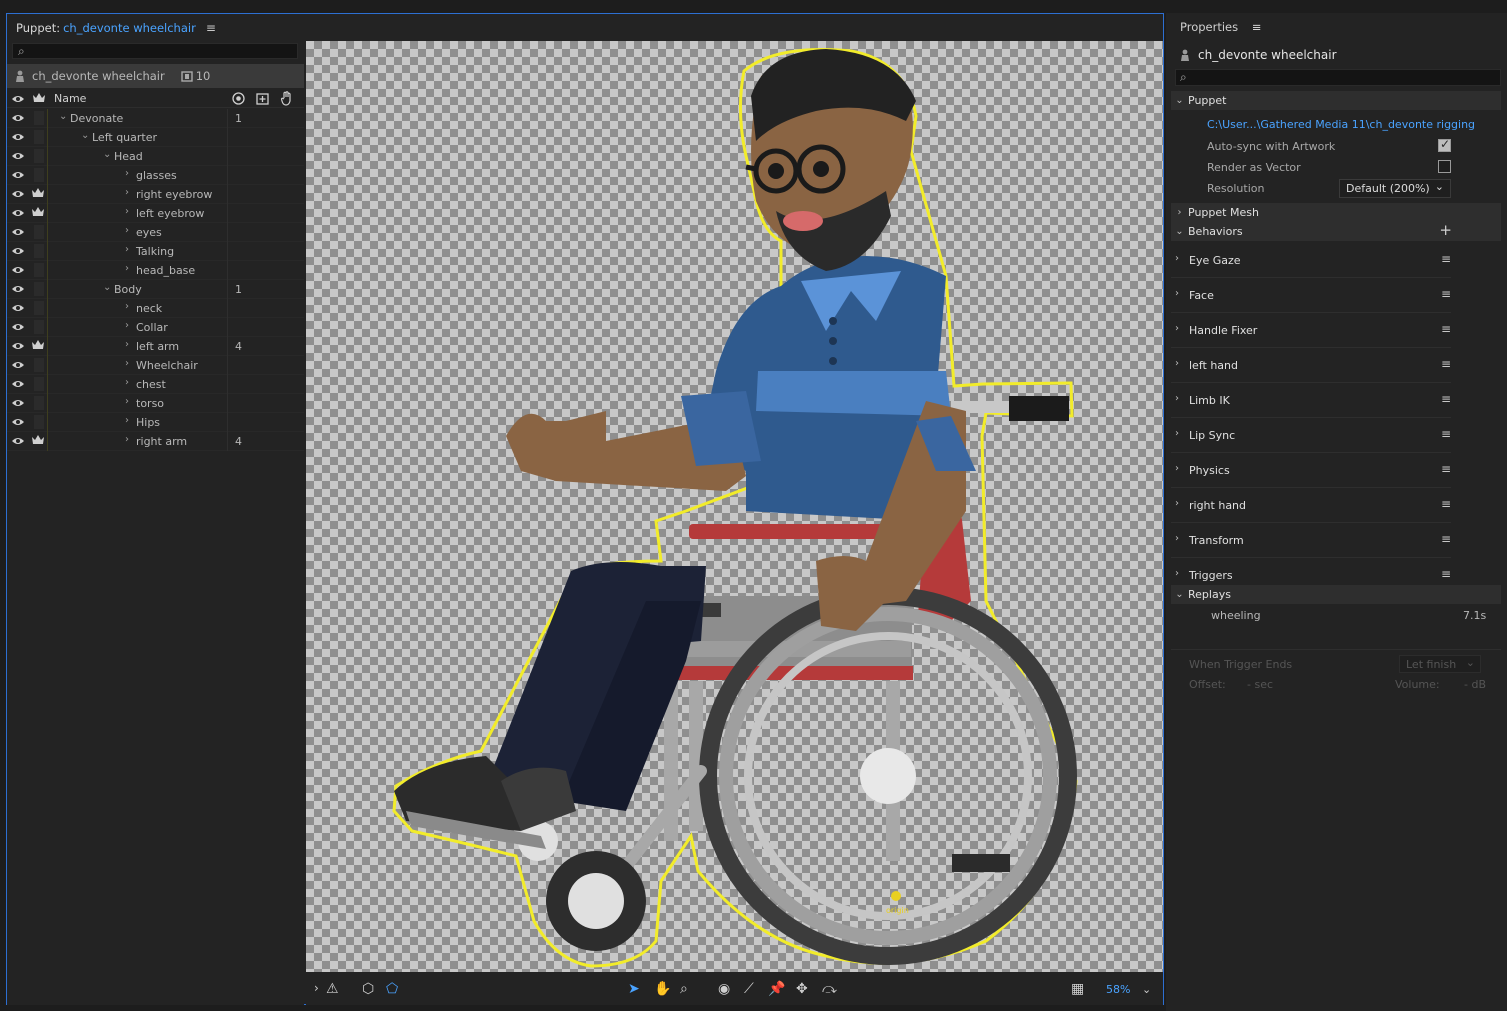 The image size is (1507, 1011). What do you see at coordinates (262, 98) in the screenshot?
I see `independent-column-icon` at bounding box center [262, 98].